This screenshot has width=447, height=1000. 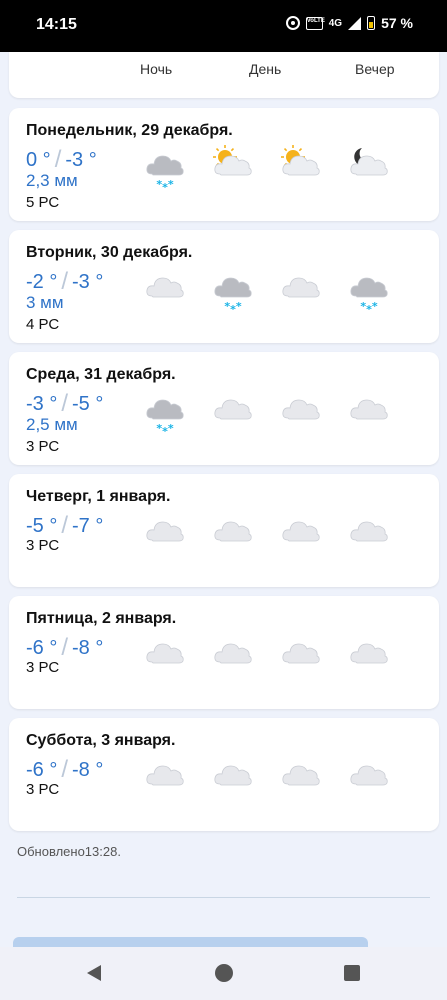 I want to click on day-title: Пятница, 2 января., so click(x=101, y=618).